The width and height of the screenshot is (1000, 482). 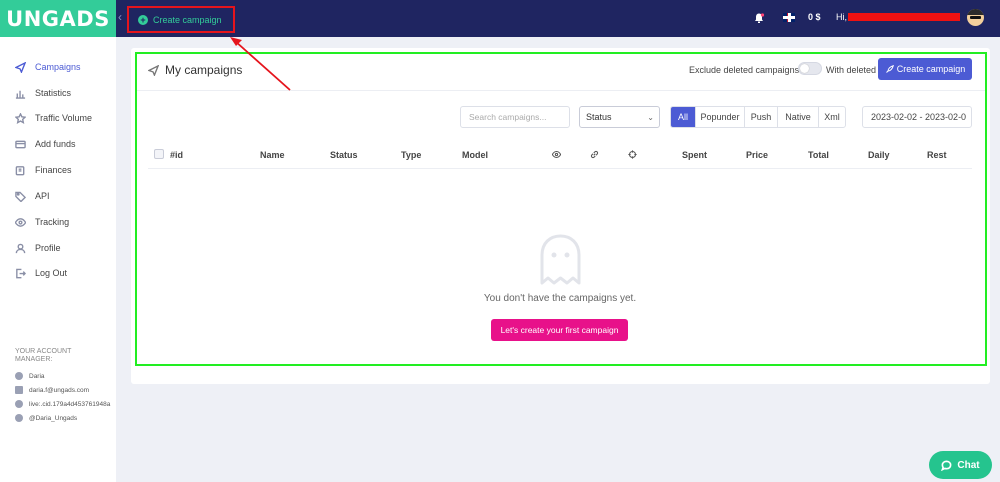 I want to click on chevron-down-icon: ⌄, so click(x=650, y=117).